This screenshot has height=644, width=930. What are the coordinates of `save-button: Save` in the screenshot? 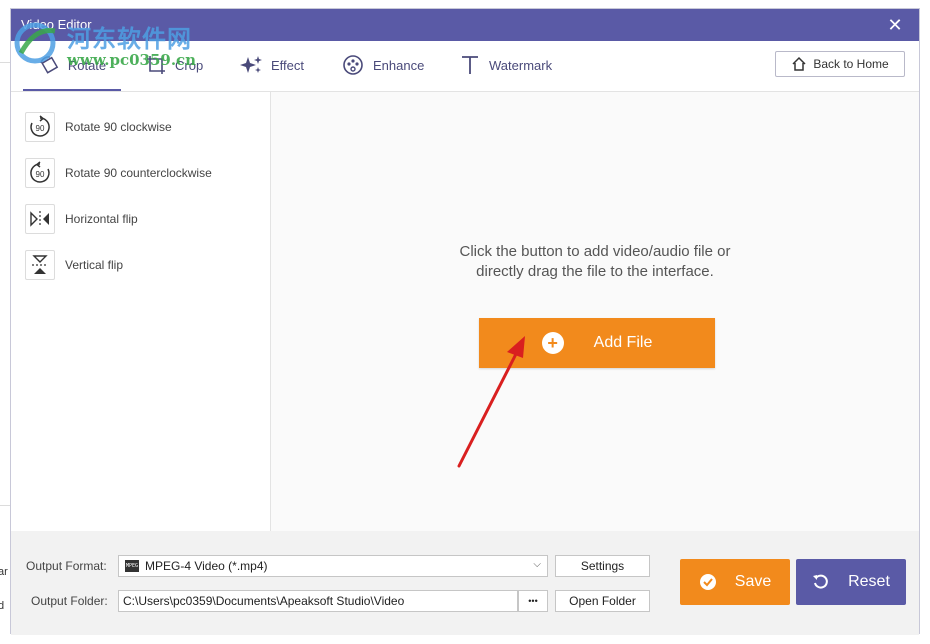 It's located at (735, 582).